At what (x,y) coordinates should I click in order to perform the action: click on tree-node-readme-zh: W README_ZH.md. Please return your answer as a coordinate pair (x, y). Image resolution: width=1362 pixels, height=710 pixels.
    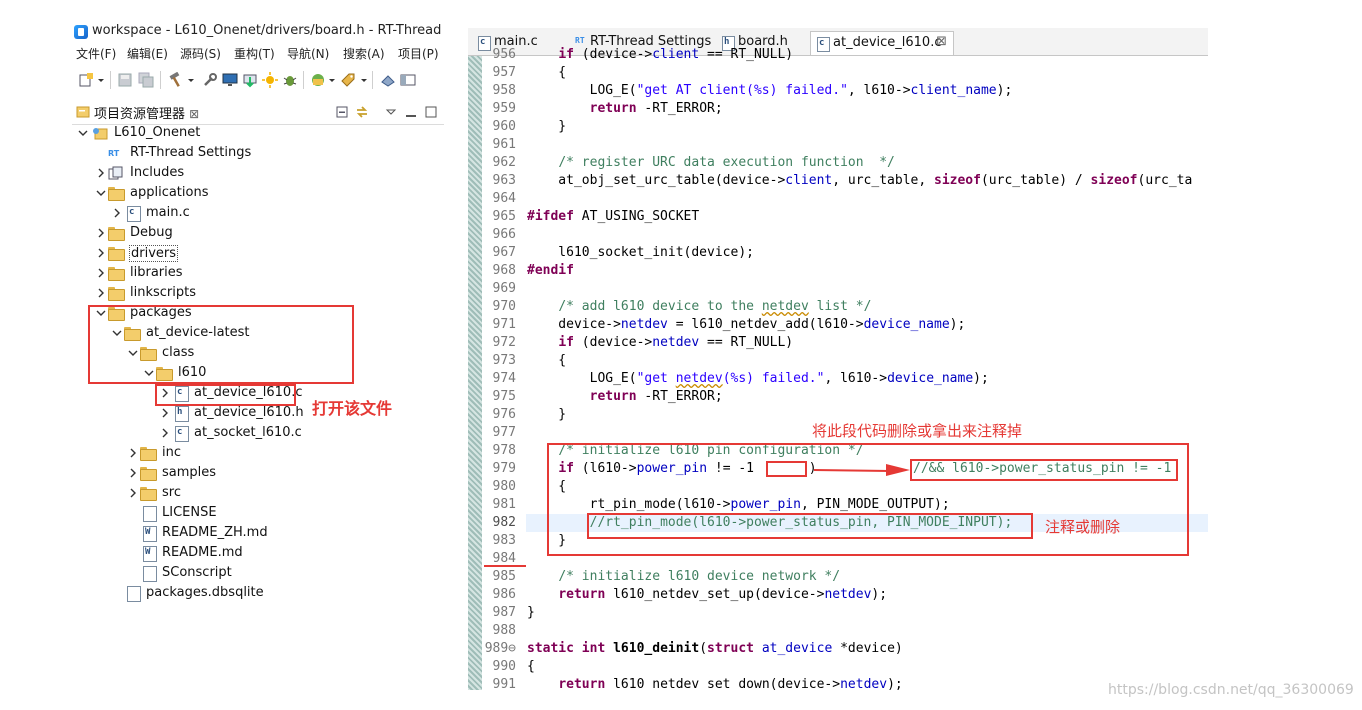
    Looking at the image, I should click on (258, 534).